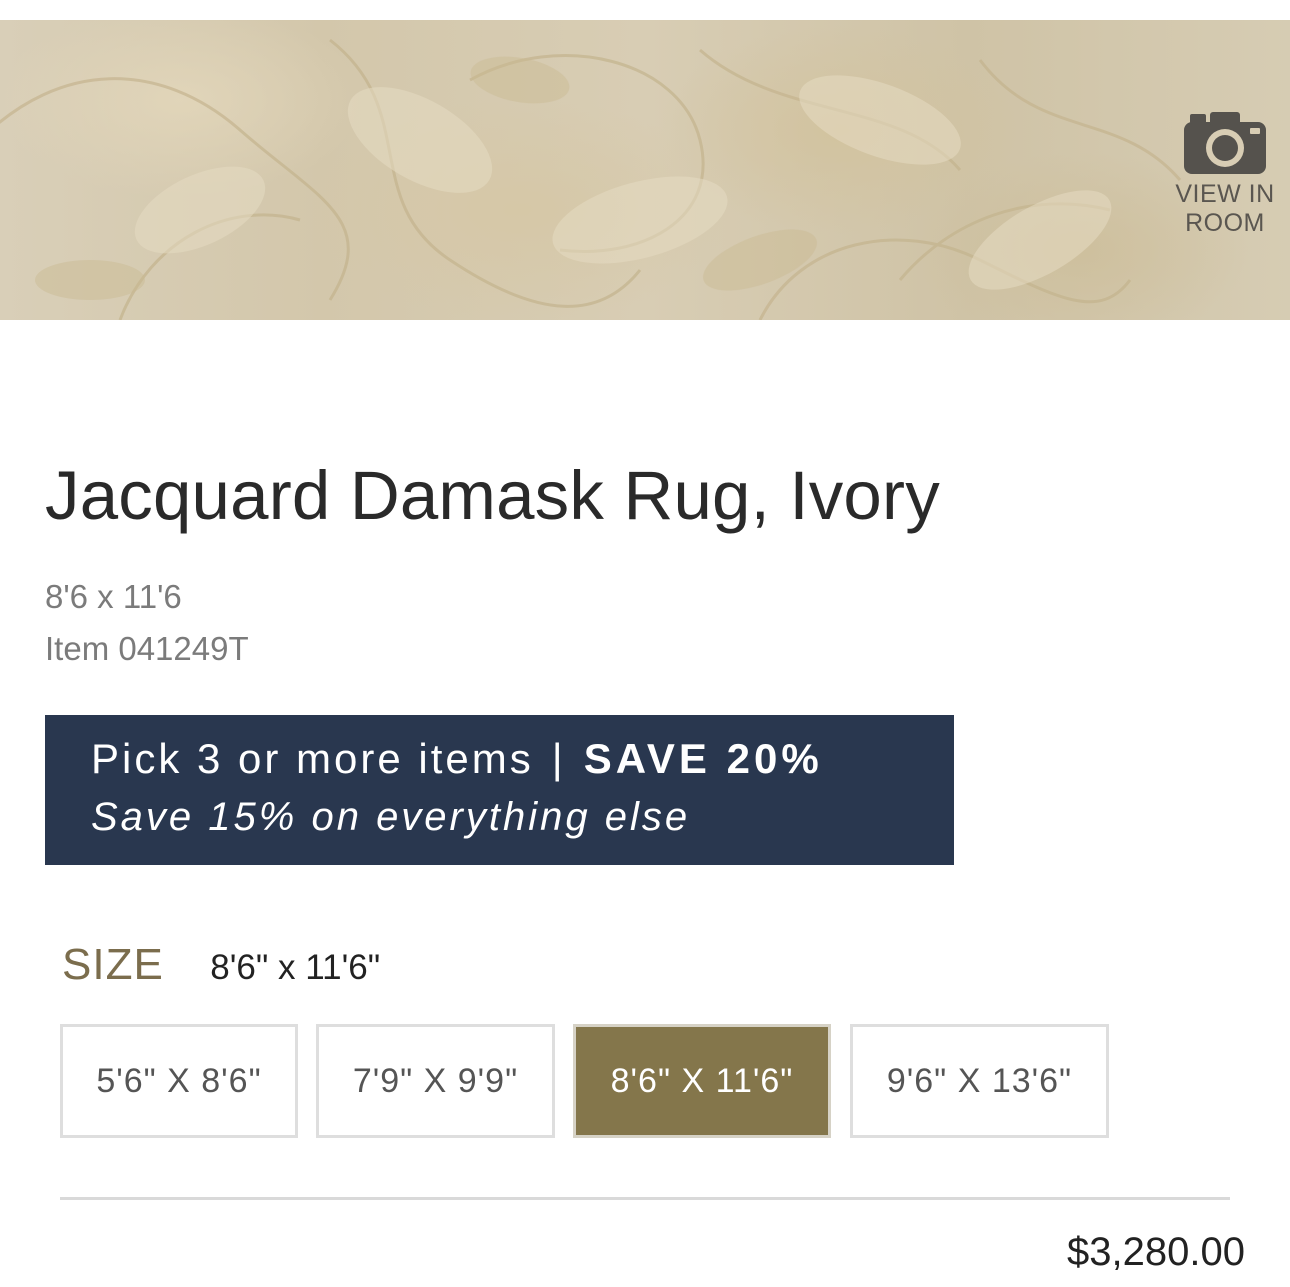 The height and width of the screenshot is (1287, 1290). Describe the element at coordinates (1225, 223) in the screenshot. I see `view-in-room-line2: ROOM` at that location.